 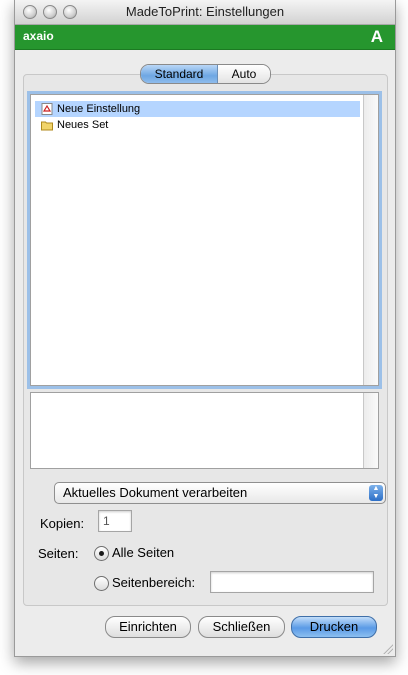 I want to click on description-area, so click(x=204, y=430).